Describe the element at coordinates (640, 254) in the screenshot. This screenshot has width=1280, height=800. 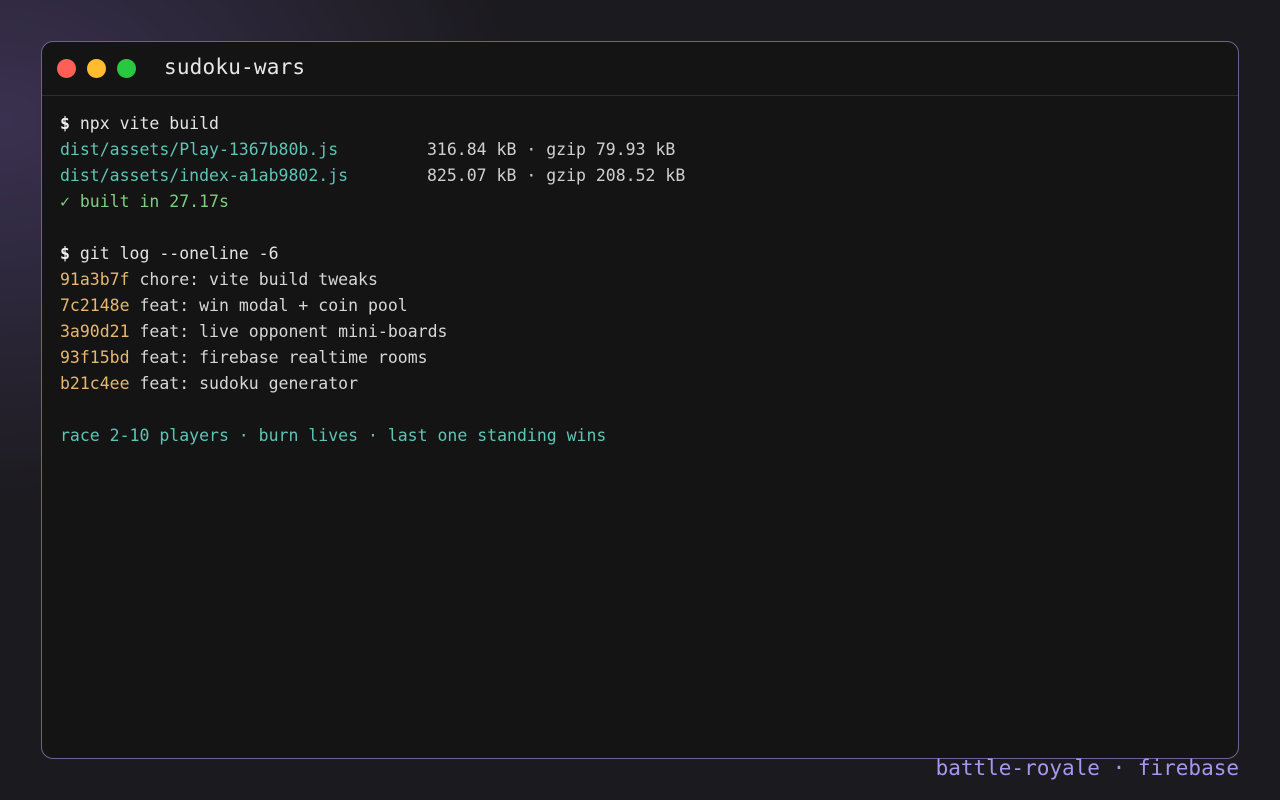
I see `command-line: $ git log --oneline -6` at that location.